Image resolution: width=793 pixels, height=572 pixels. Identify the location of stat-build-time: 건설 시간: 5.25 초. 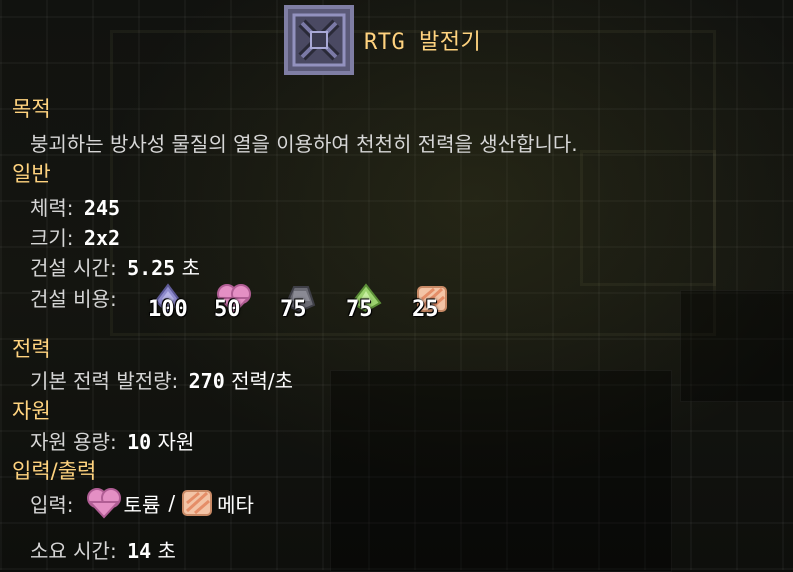
(115, 266).